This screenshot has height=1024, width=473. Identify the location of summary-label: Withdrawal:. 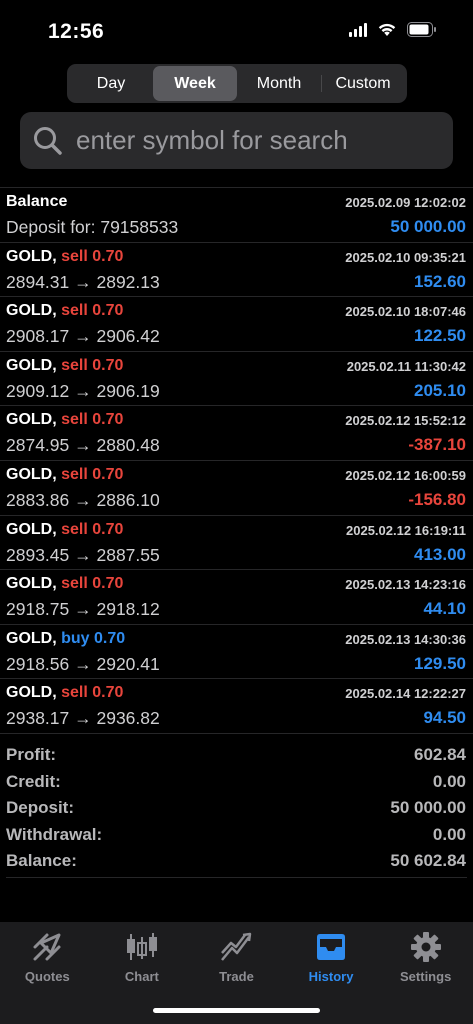
(54, 834).